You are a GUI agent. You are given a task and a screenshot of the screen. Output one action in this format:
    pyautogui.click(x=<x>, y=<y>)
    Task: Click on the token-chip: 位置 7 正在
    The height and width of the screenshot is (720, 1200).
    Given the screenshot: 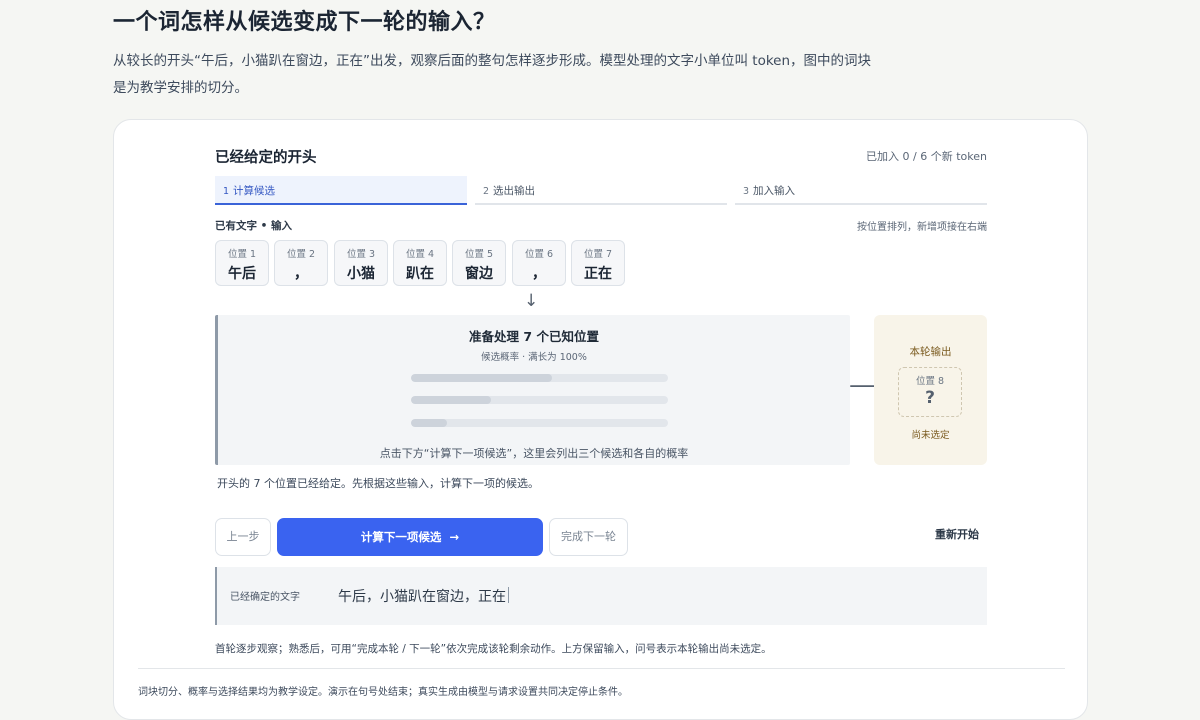 What is the action you would take?
    pyautogui.click(x=598, y=263)
    